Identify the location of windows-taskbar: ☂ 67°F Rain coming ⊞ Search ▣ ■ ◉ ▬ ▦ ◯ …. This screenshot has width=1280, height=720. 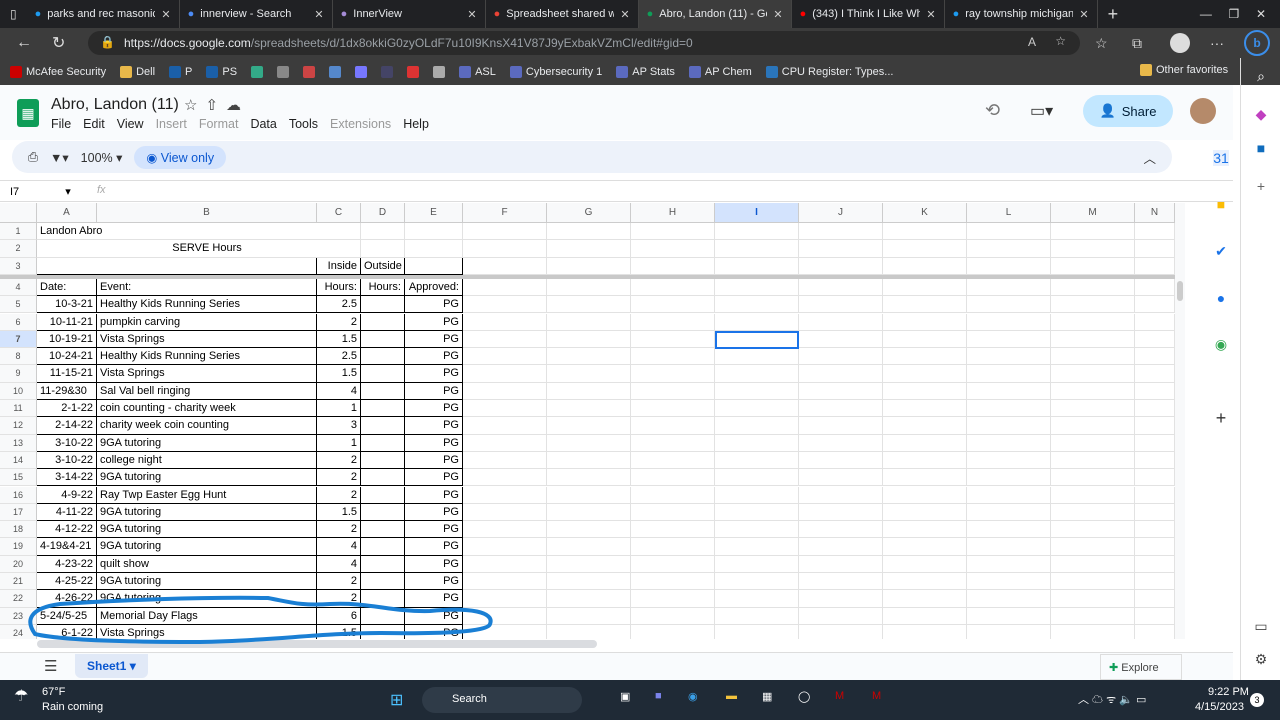
(640, 700).